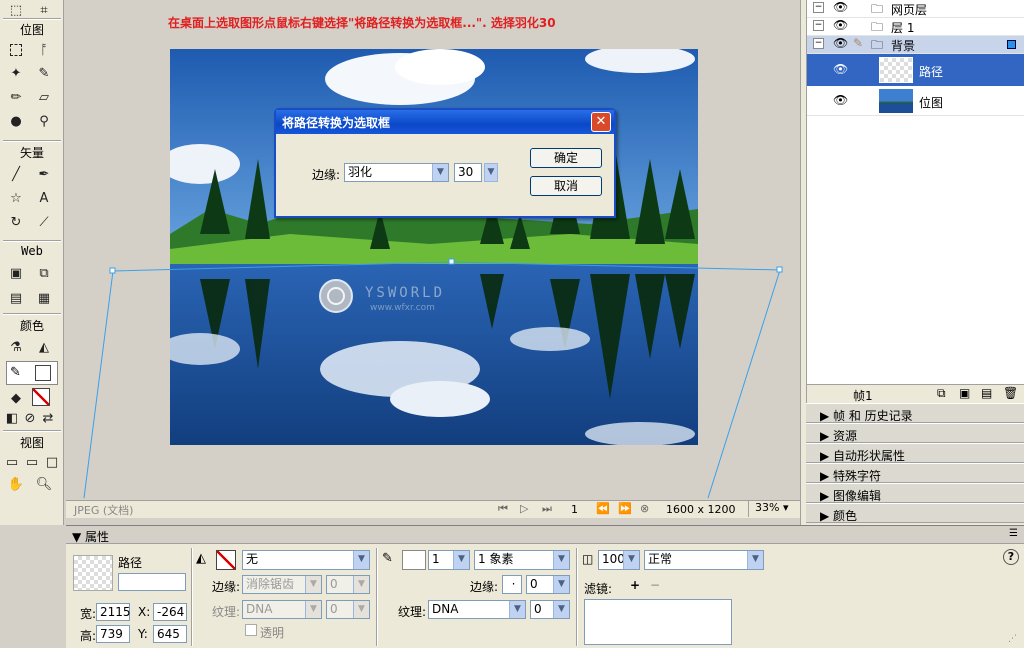 The height and width of the screenshot is (648, 1024). I want to click on fill-none-swatch, so click(41, 397).